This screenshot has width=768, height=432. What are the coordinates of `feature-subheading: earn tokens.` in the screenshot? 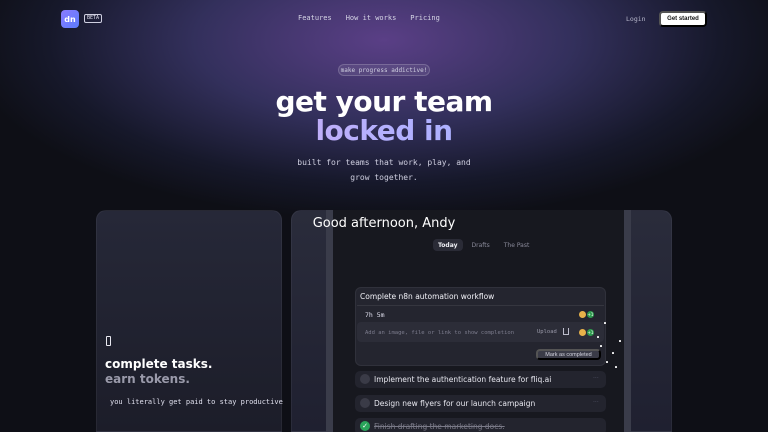 It's located at (147, 379).